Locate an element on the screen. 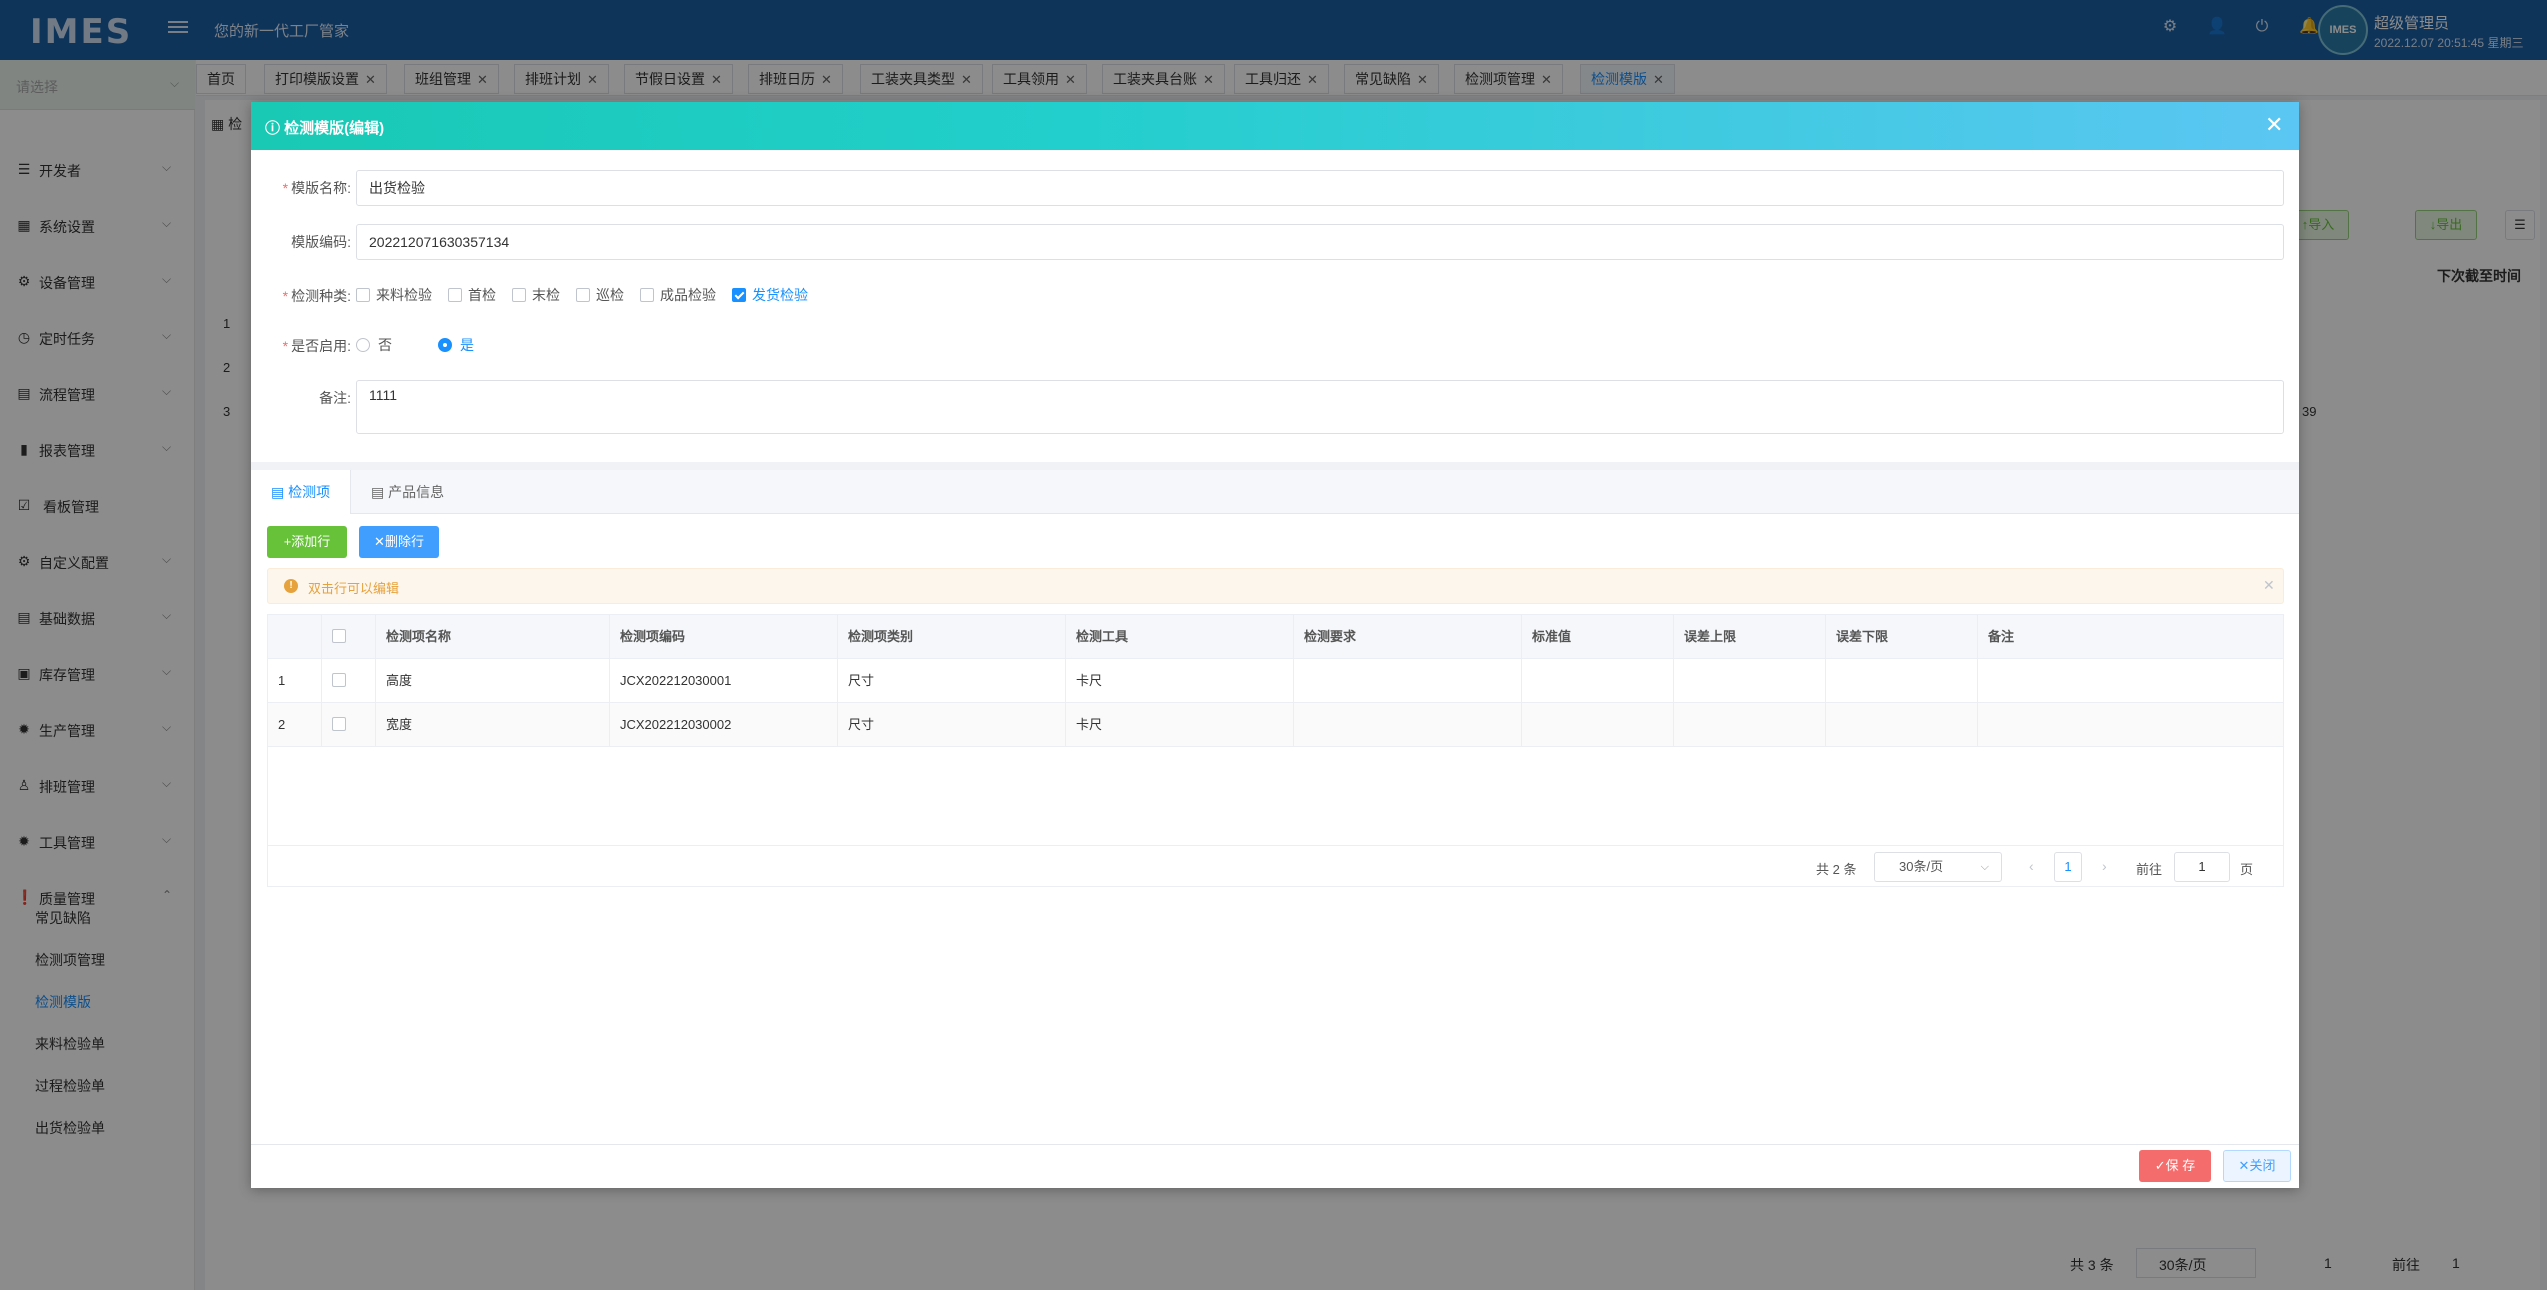 The height and width of the screenshot is (1290, 2547). enabled-yes-radio: 是 is located at coordinates (456, 345).